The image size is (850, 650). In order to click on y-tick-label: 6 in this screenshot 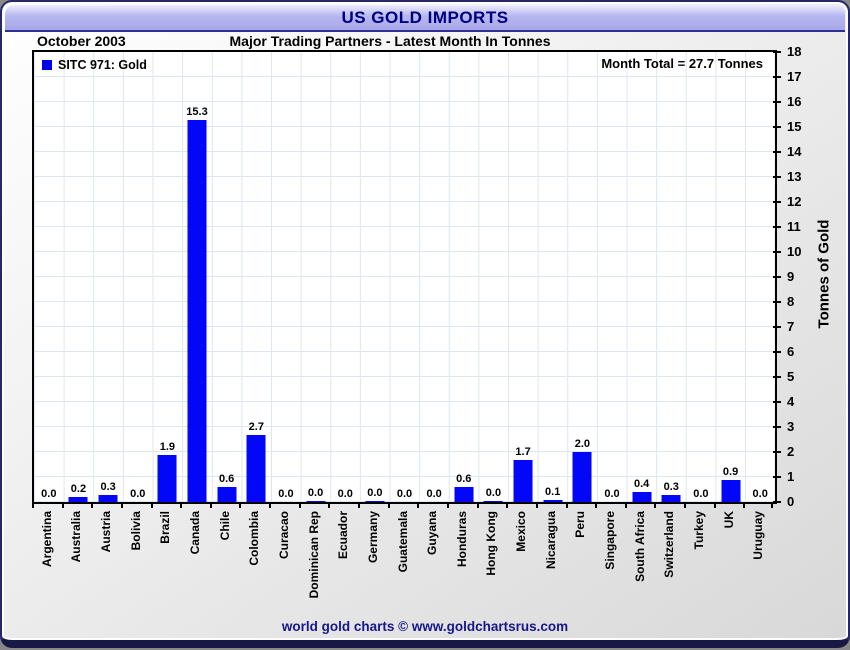, I will do `click(791, 351)`.